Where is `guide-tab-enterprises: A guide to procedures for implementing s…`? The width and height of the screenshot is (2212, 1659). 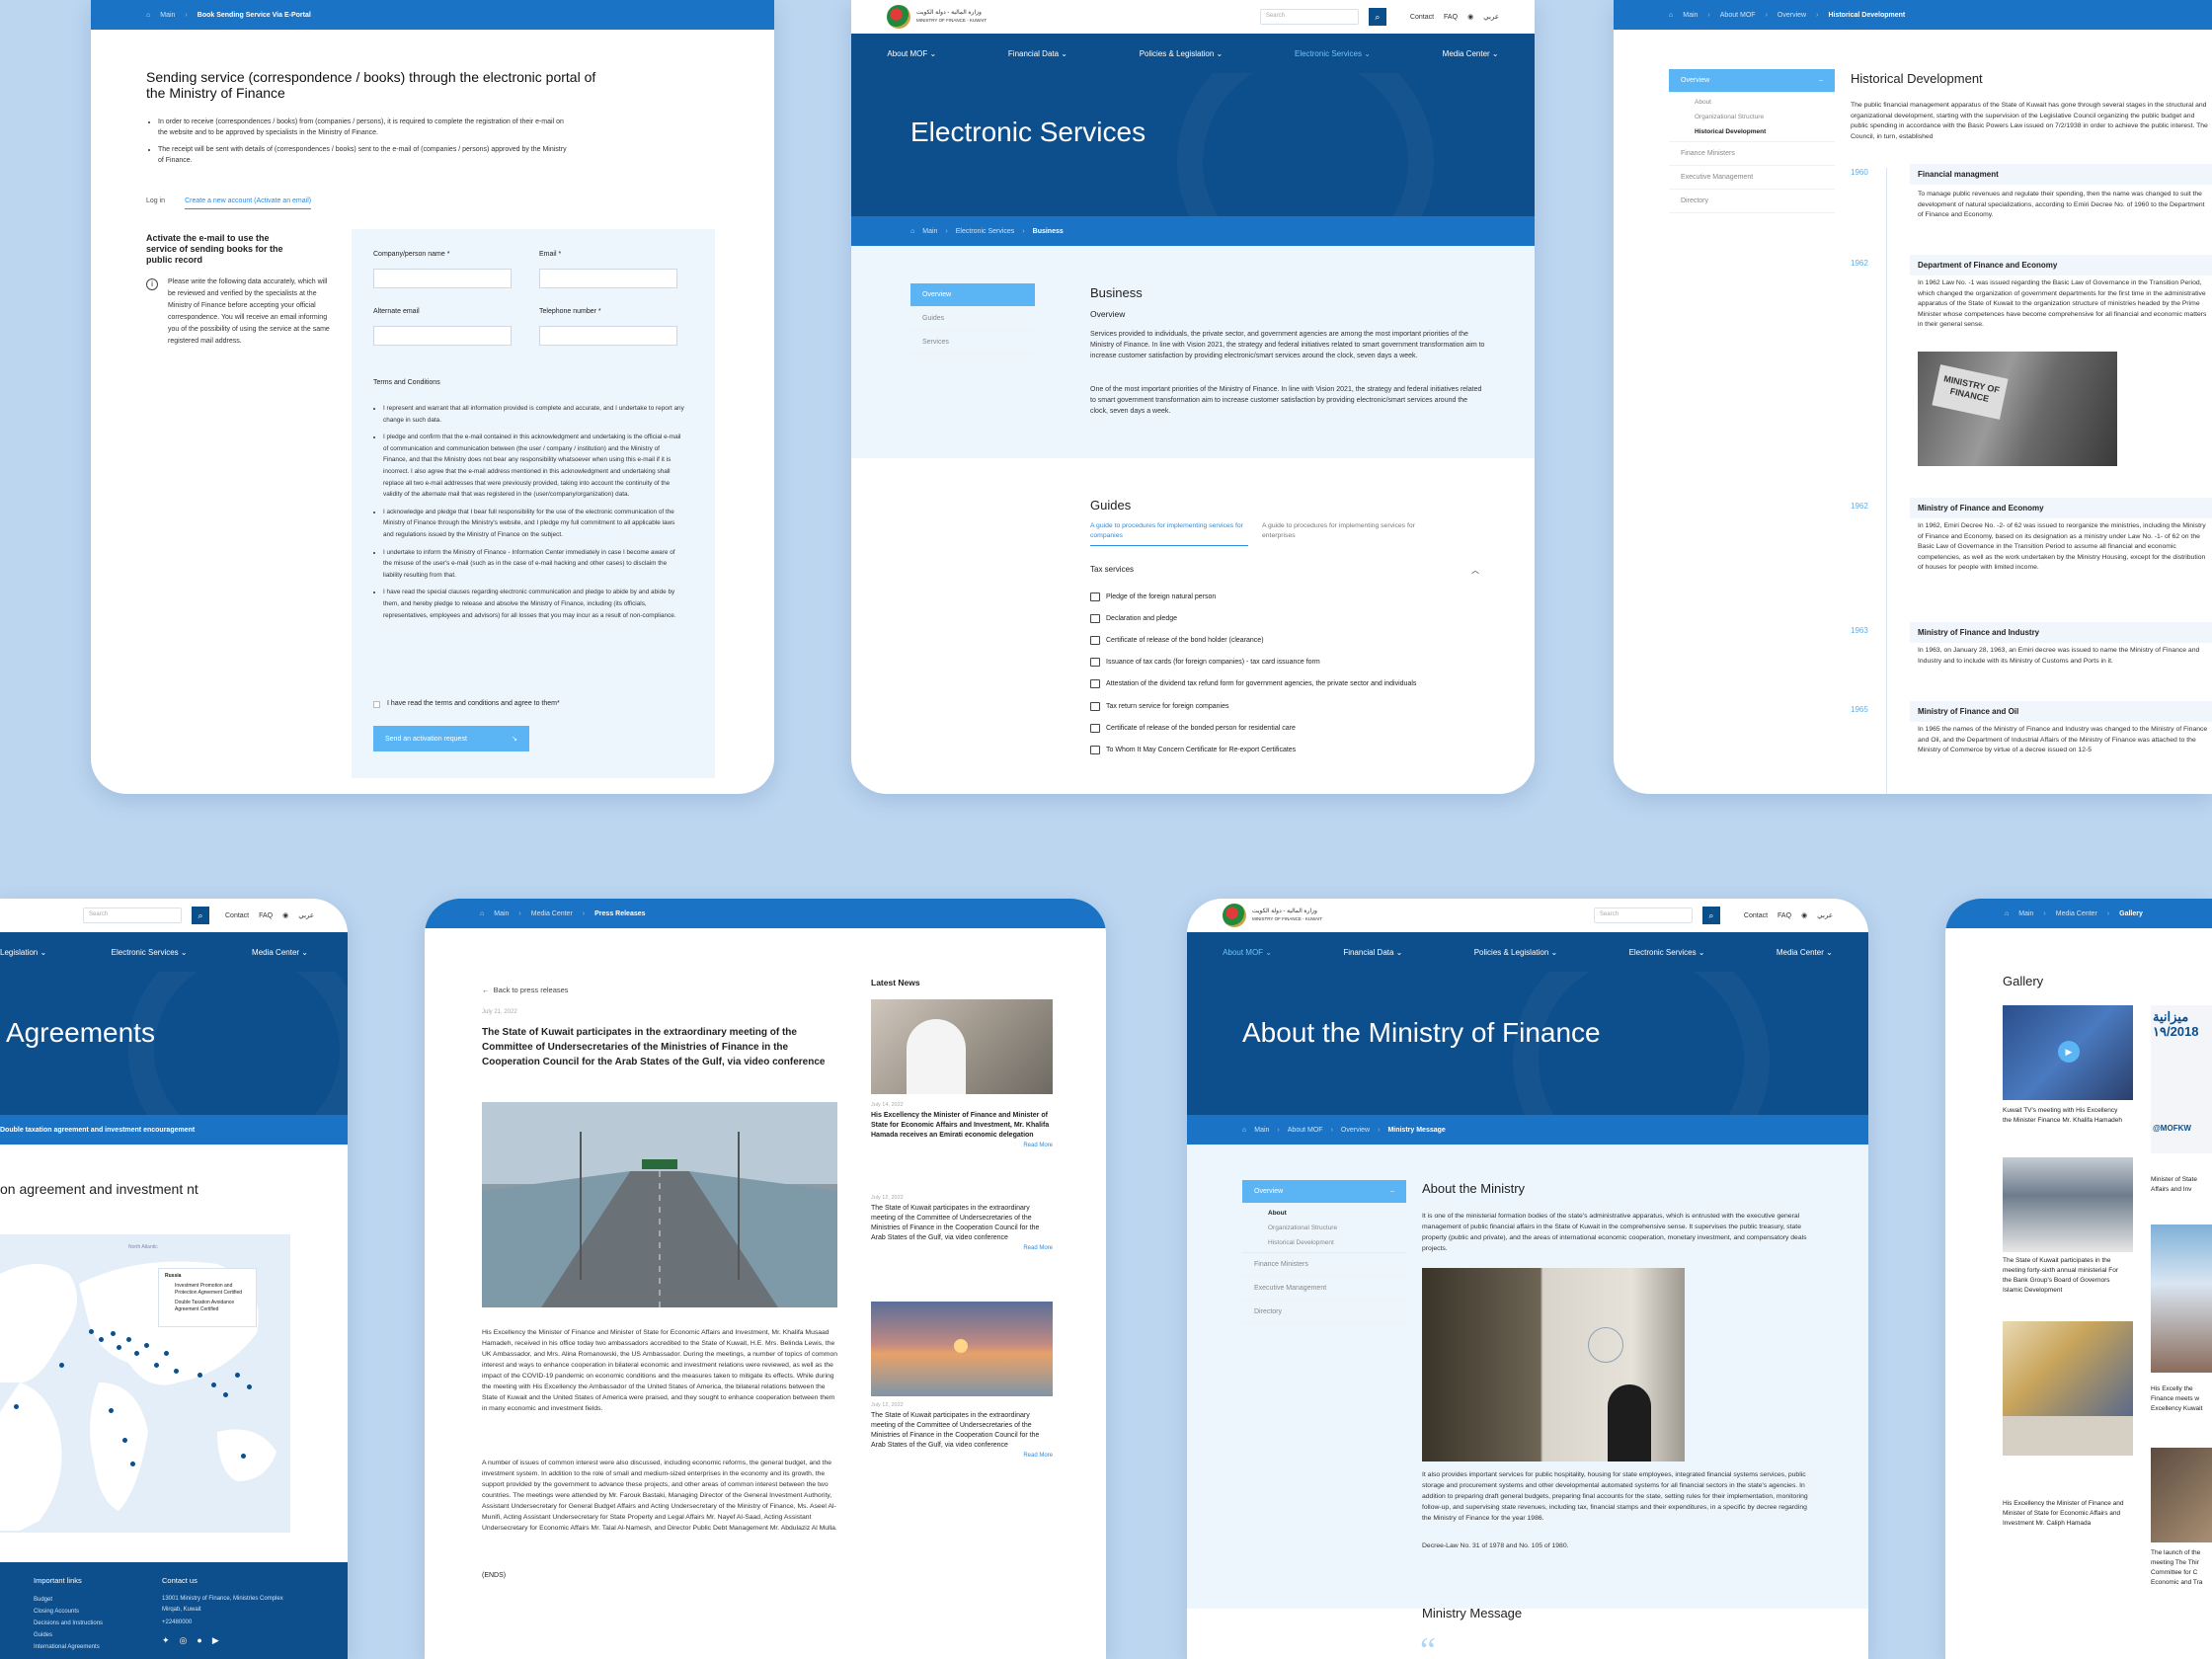 guide-tab-enterprises: A guide to procedures for implementing s… is located at coordinates (1341, 531).